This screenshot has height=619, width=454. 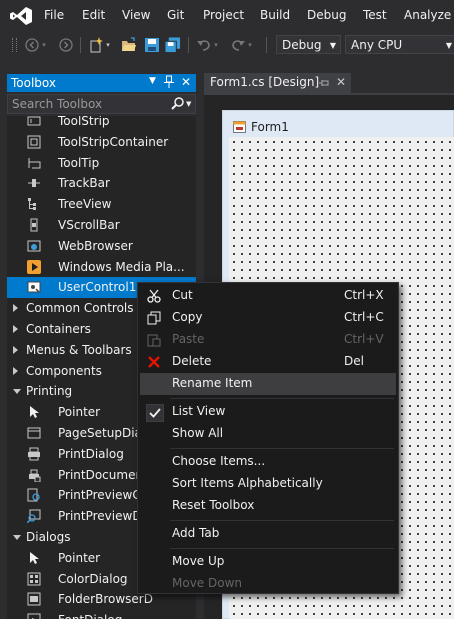 I want to click on toolbox-item: TreeView, so click(x=101, y=204).